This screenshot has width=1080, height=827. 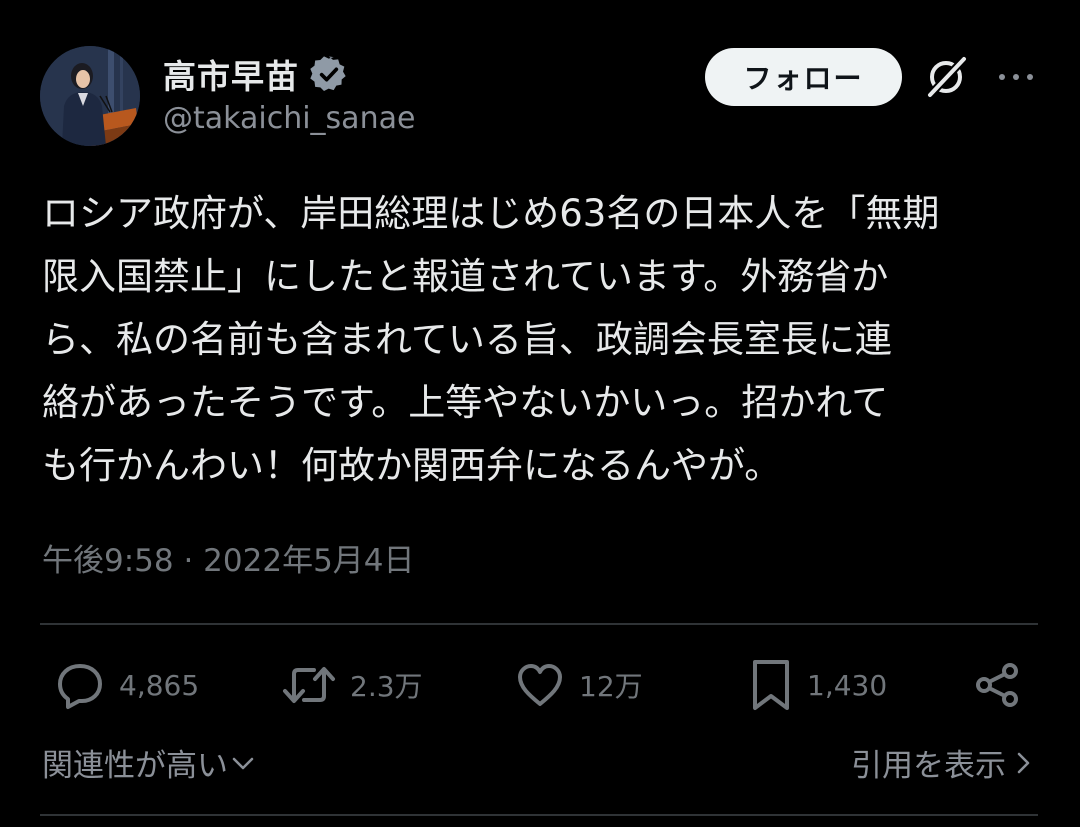 I want to click on retweet-count: 2.3万, so click(x=386, y=686).